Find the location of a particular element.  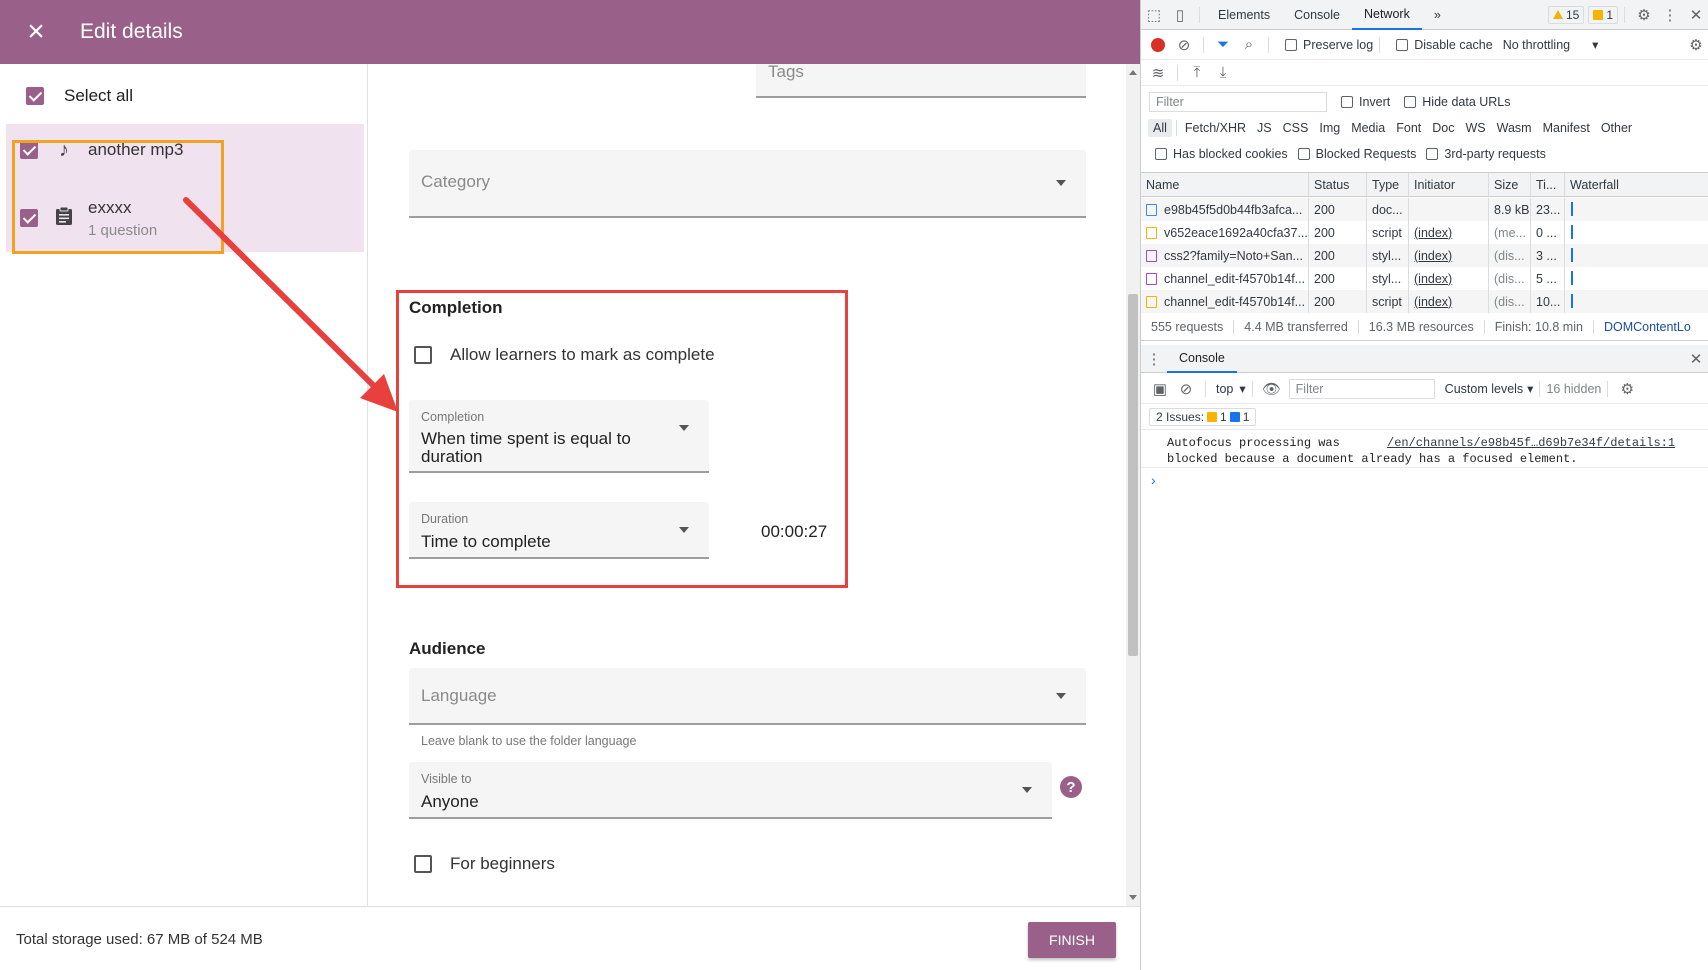

type-filter-other: Other is located at coordinates (1616, 128).